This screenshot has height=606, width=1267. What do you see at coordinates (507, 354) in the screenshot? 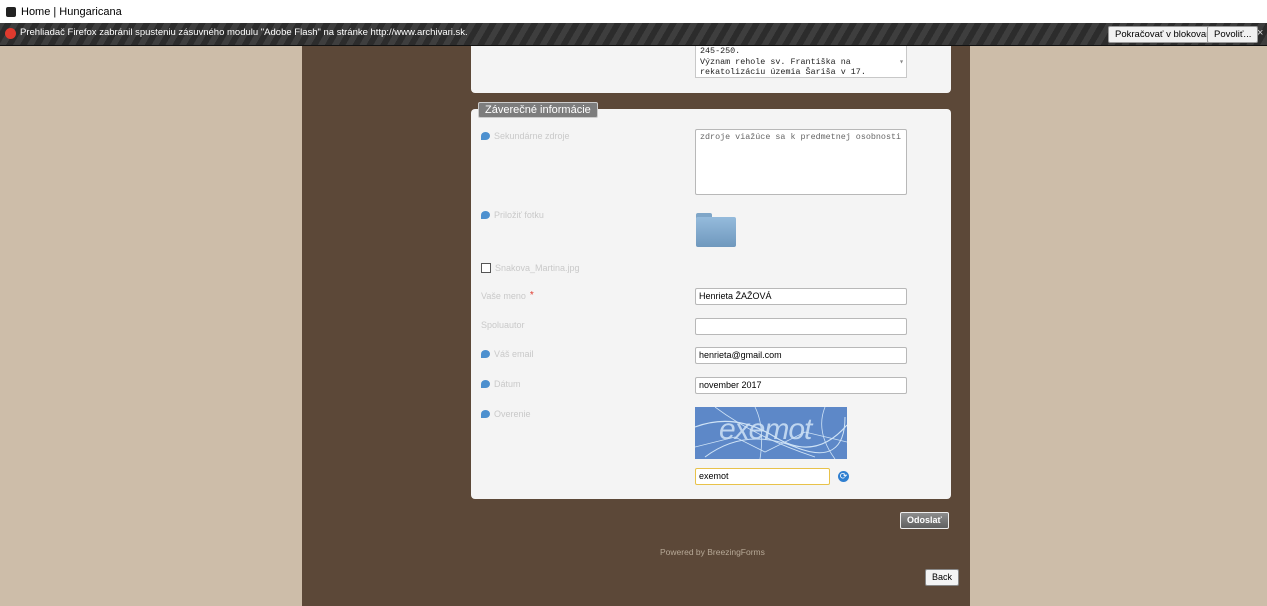
I see `email-label: Váš email` at bounding box center [507, 354].